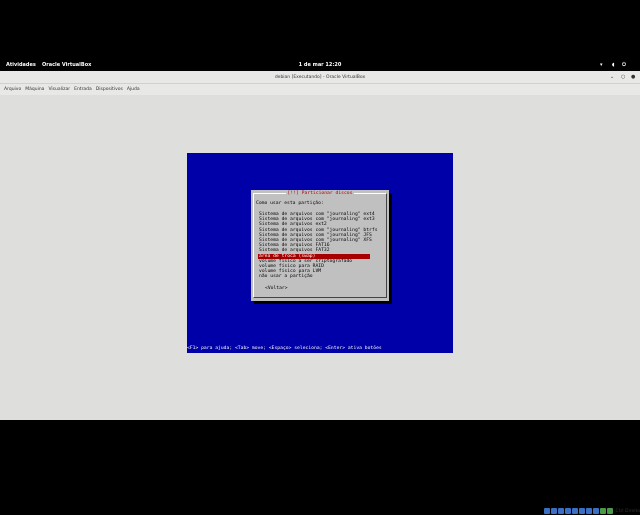  Describe the element at coordinates (613, 65) in the screenshot. I see `volume-icon: ◖` at that location.